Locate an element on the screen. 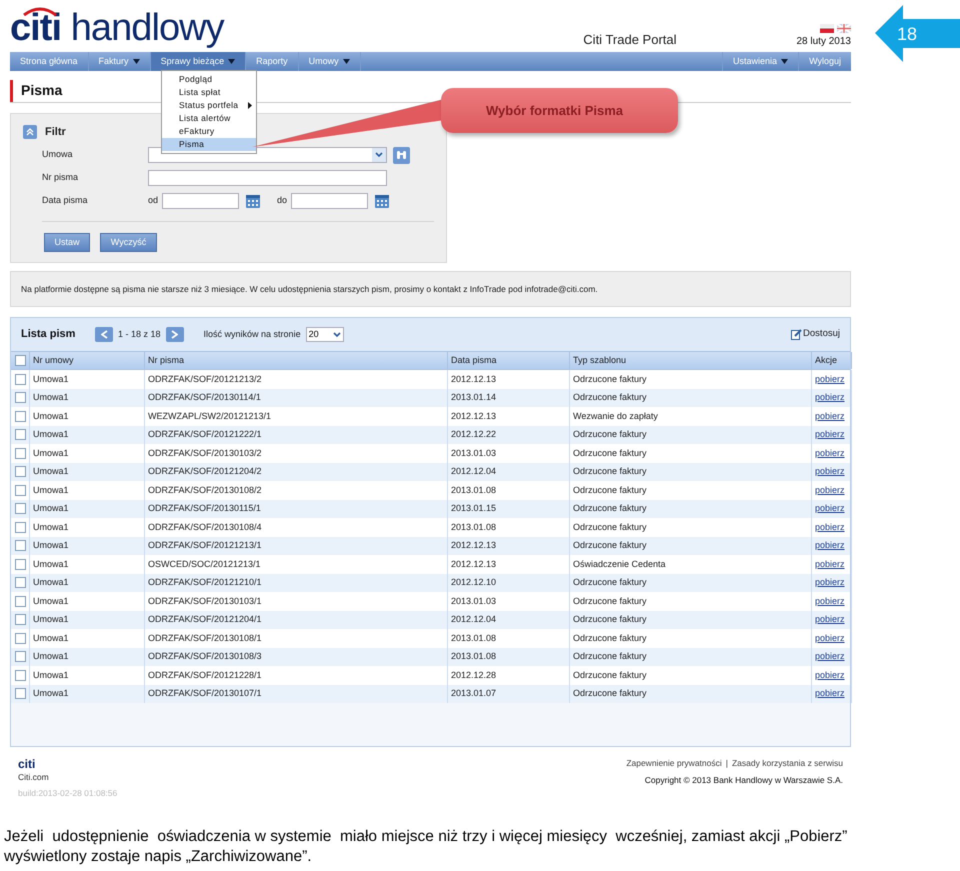 The width and height of the screenshot is (960, 871). title-accent is located at coordinates (11, 91).